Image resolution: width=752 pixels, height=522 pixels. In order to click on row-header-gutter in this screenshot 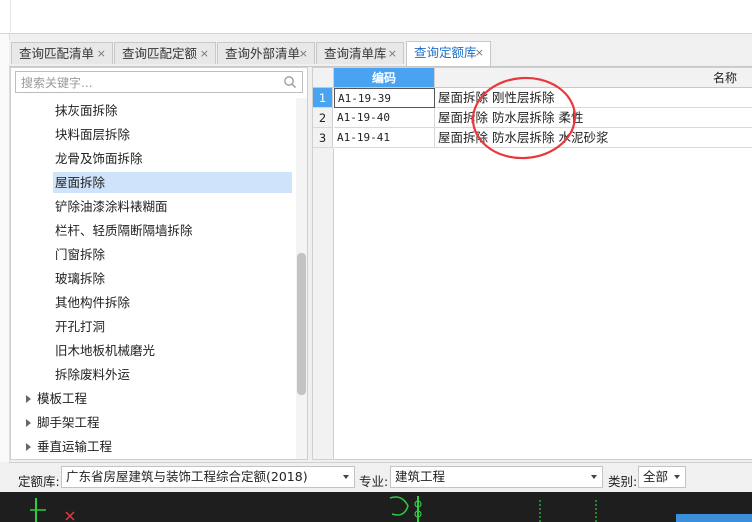, I will do `click(323, 303)`.